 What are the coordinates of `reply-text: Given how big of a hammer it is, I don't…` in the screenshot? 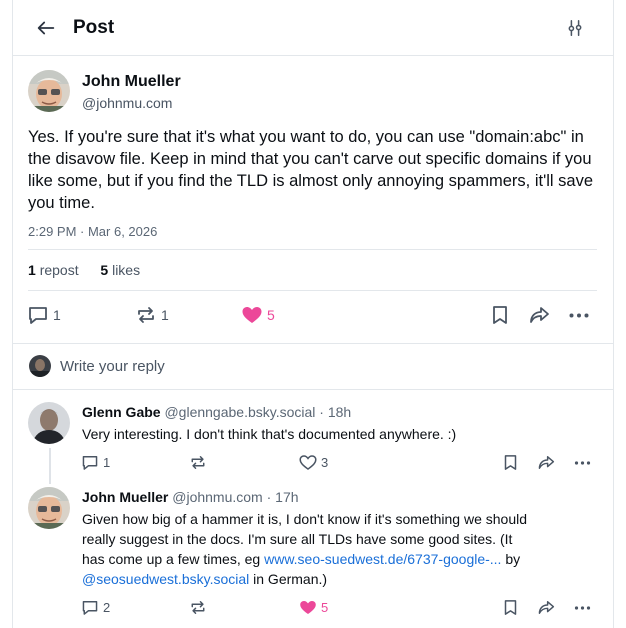 It's located at (304, 549).